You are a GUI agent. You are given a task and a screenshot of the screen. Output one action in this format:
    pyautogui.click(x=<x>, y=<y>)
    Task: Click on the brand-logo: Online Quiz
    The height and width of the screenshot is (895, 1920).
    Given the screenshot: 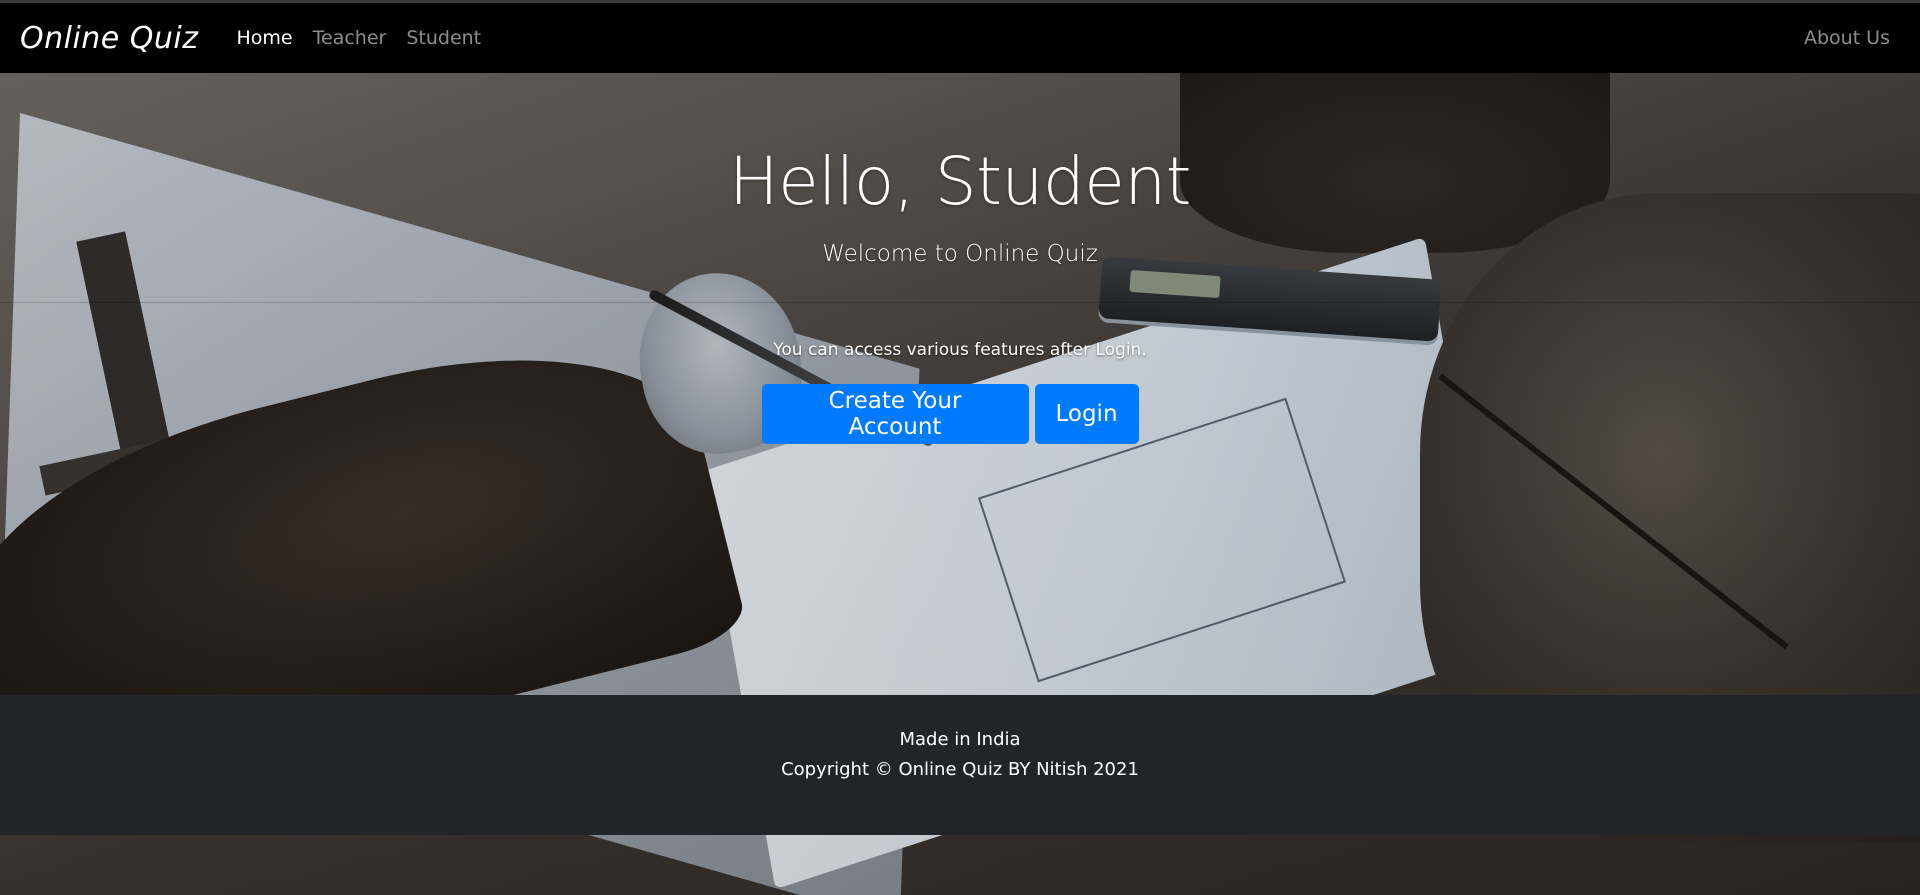 What is the action you would take?
    pyautogui.click(x=109, y=38)
    